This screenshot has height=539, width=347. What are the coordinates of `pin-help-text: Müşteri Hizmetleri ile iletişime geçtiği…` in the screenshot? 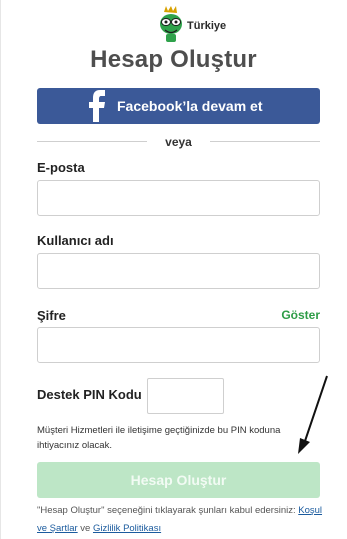 It's located at (159, 438).